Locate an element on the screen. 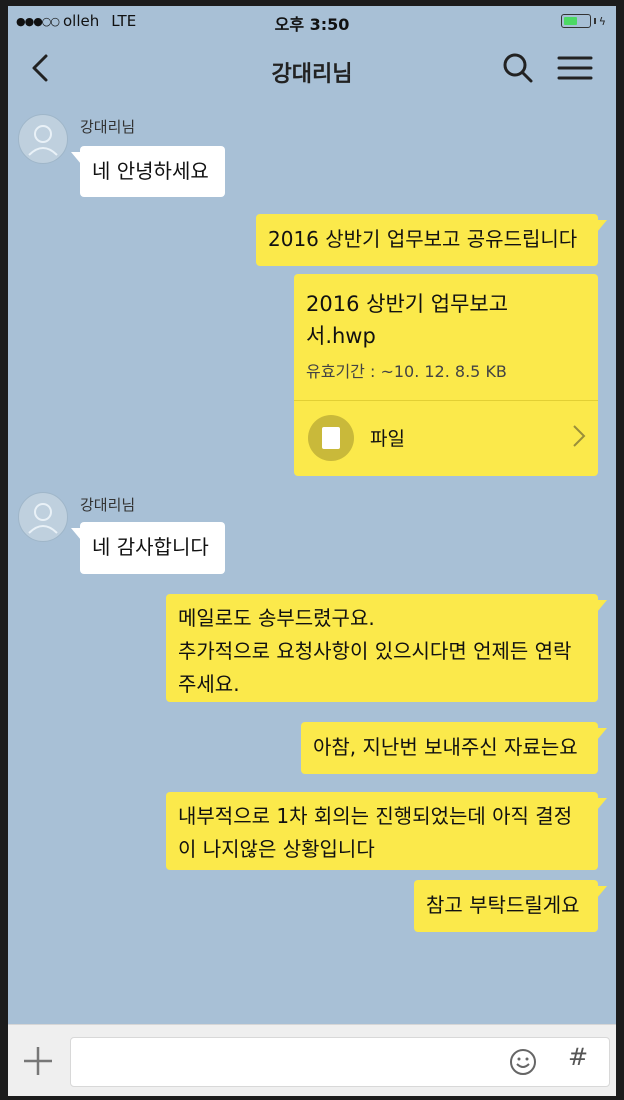 The width and height of the screenshot is (624, 1100). plus-icon is located at coordinates (38, 1061).